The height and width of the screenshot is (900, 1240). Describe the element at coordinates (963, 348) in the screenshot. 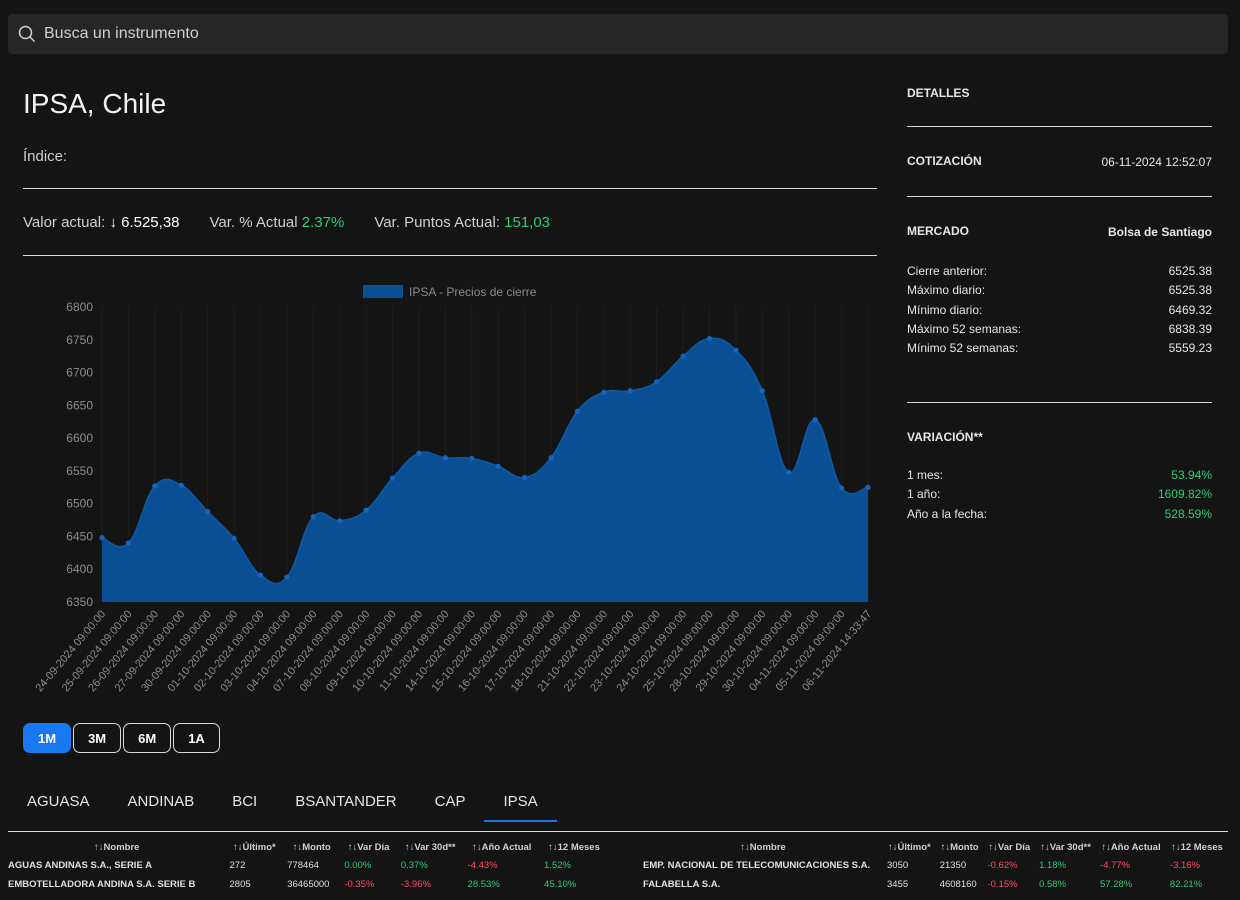

I see `detail-label: Mínimo 52 semanas:` at that location.